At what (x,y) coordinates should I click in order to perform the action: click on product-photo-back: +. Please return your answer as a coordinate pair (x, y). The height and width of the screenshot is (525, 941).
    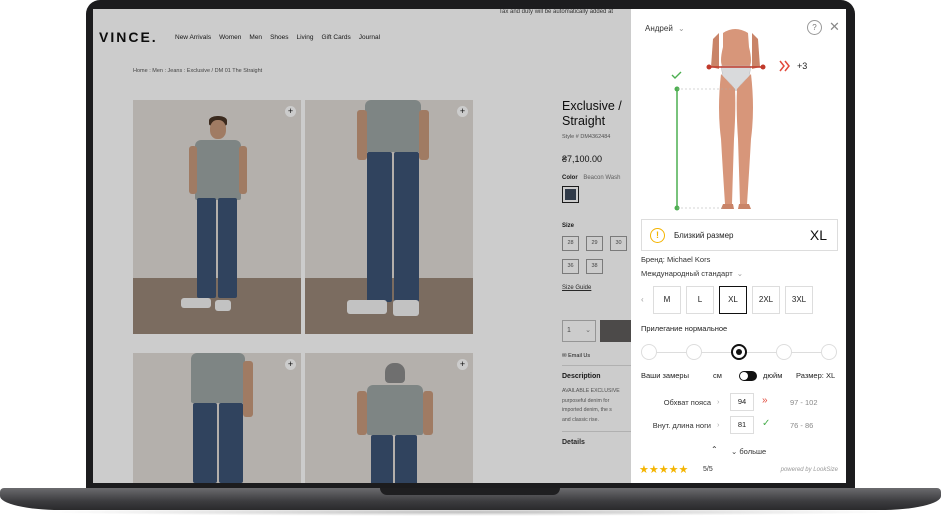
    Looking at the image, I should click on (389, 418).